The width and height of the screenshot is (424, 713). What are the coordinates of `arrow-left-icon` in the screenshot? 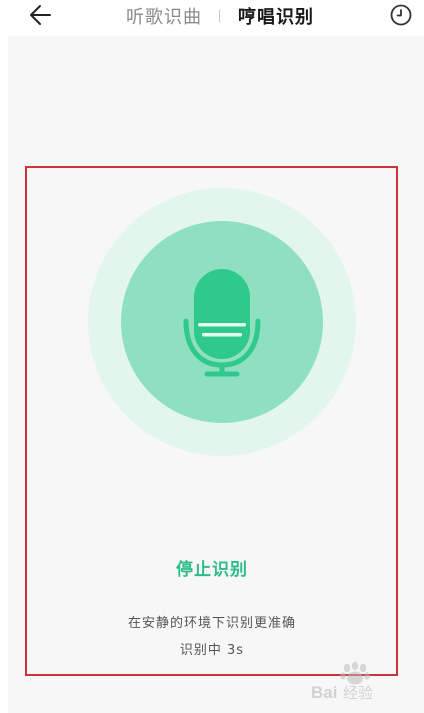 It's located at (40, 15).